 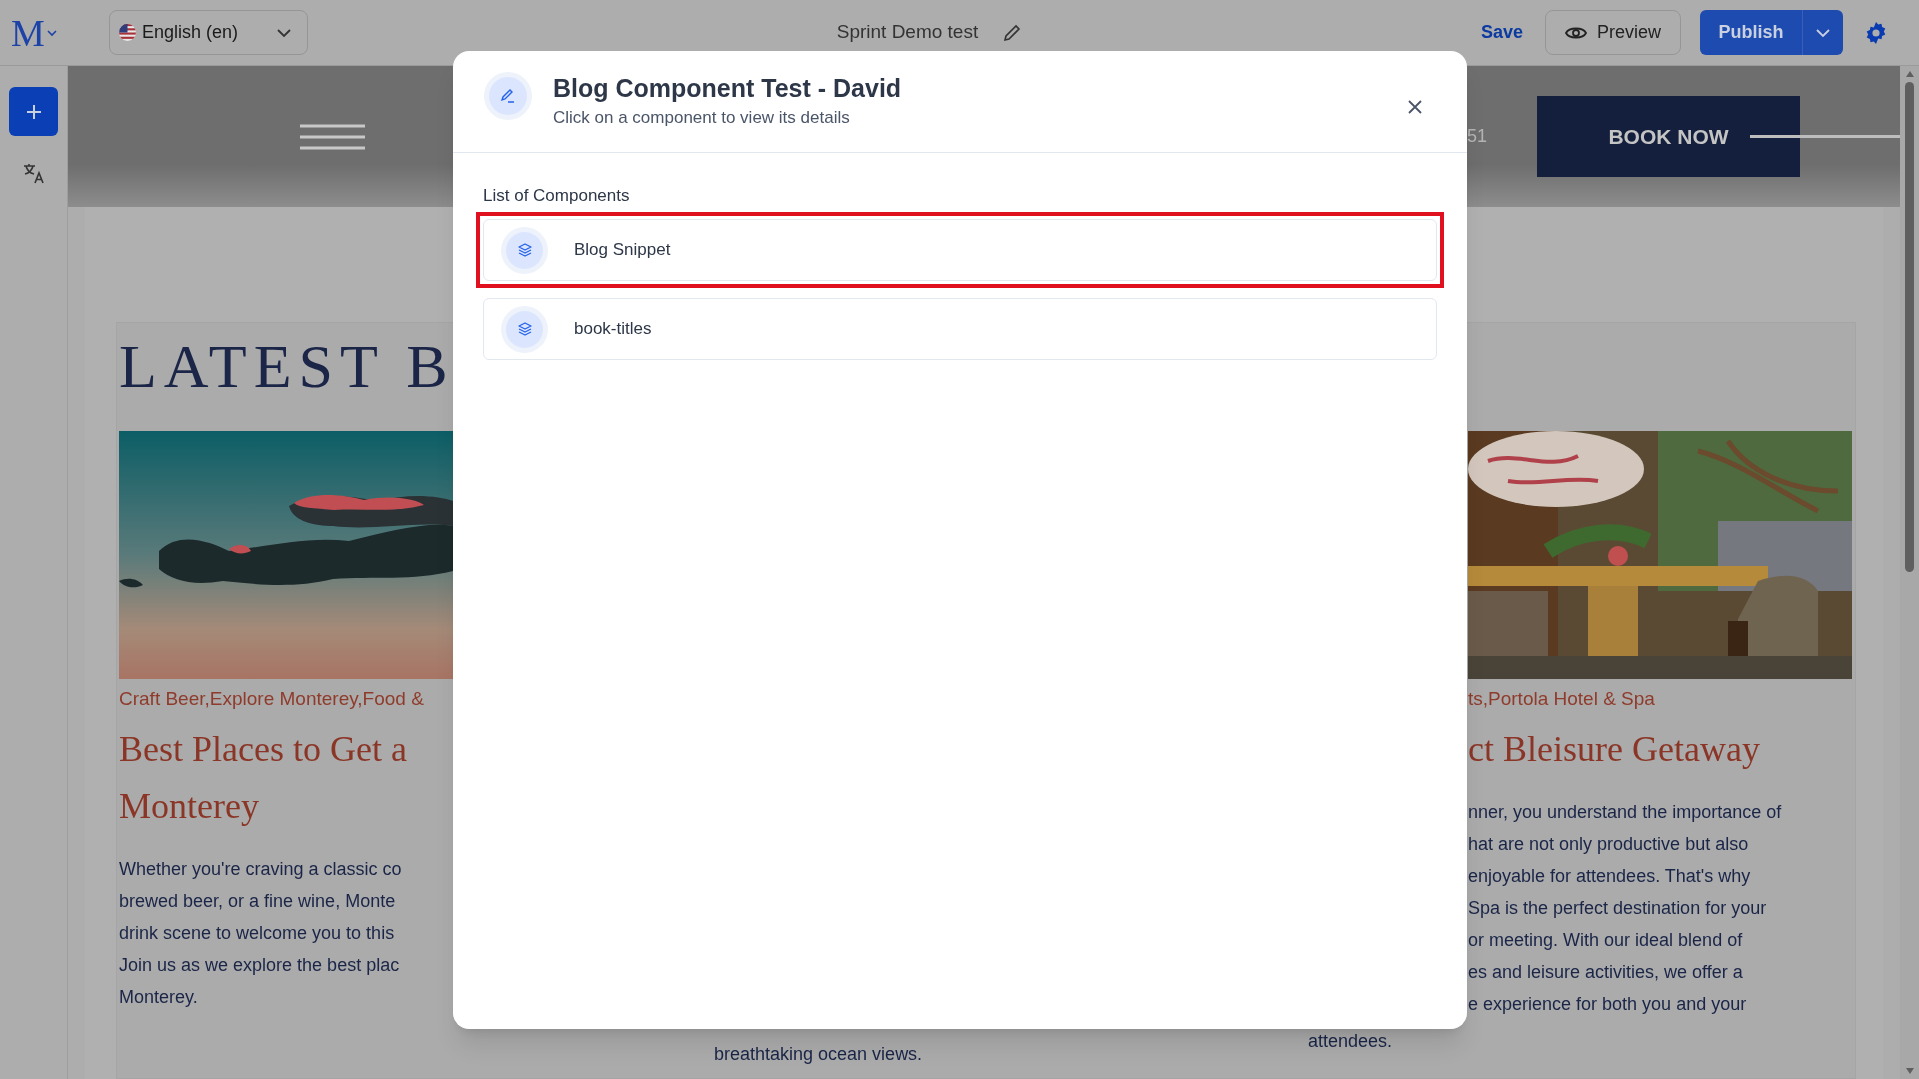 I want to click on book-now-button: BOOK NOW, so click(x=1669, y=136).